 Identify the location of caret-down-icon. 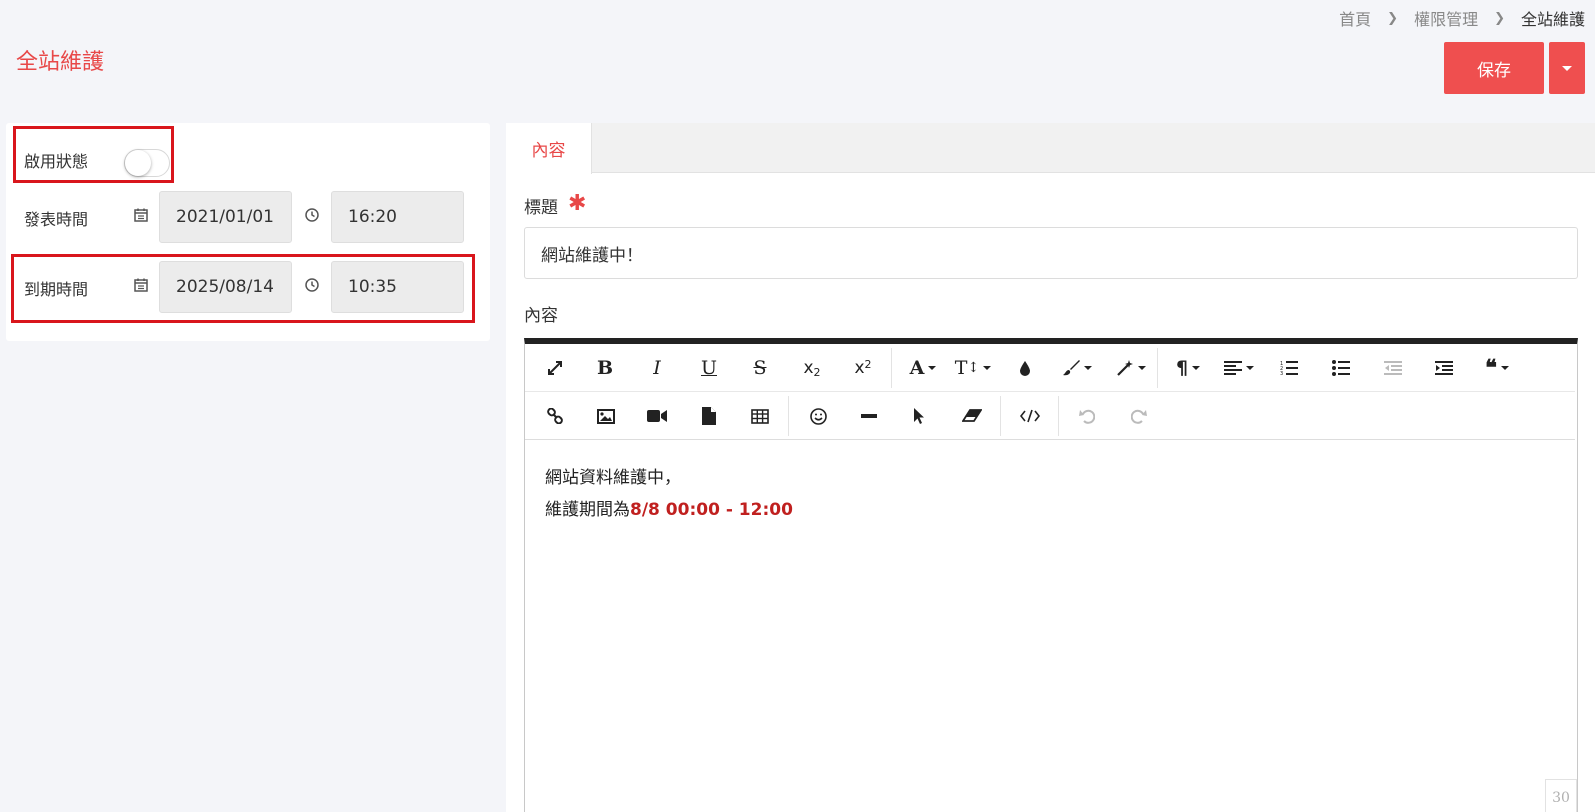
(1567, 68).